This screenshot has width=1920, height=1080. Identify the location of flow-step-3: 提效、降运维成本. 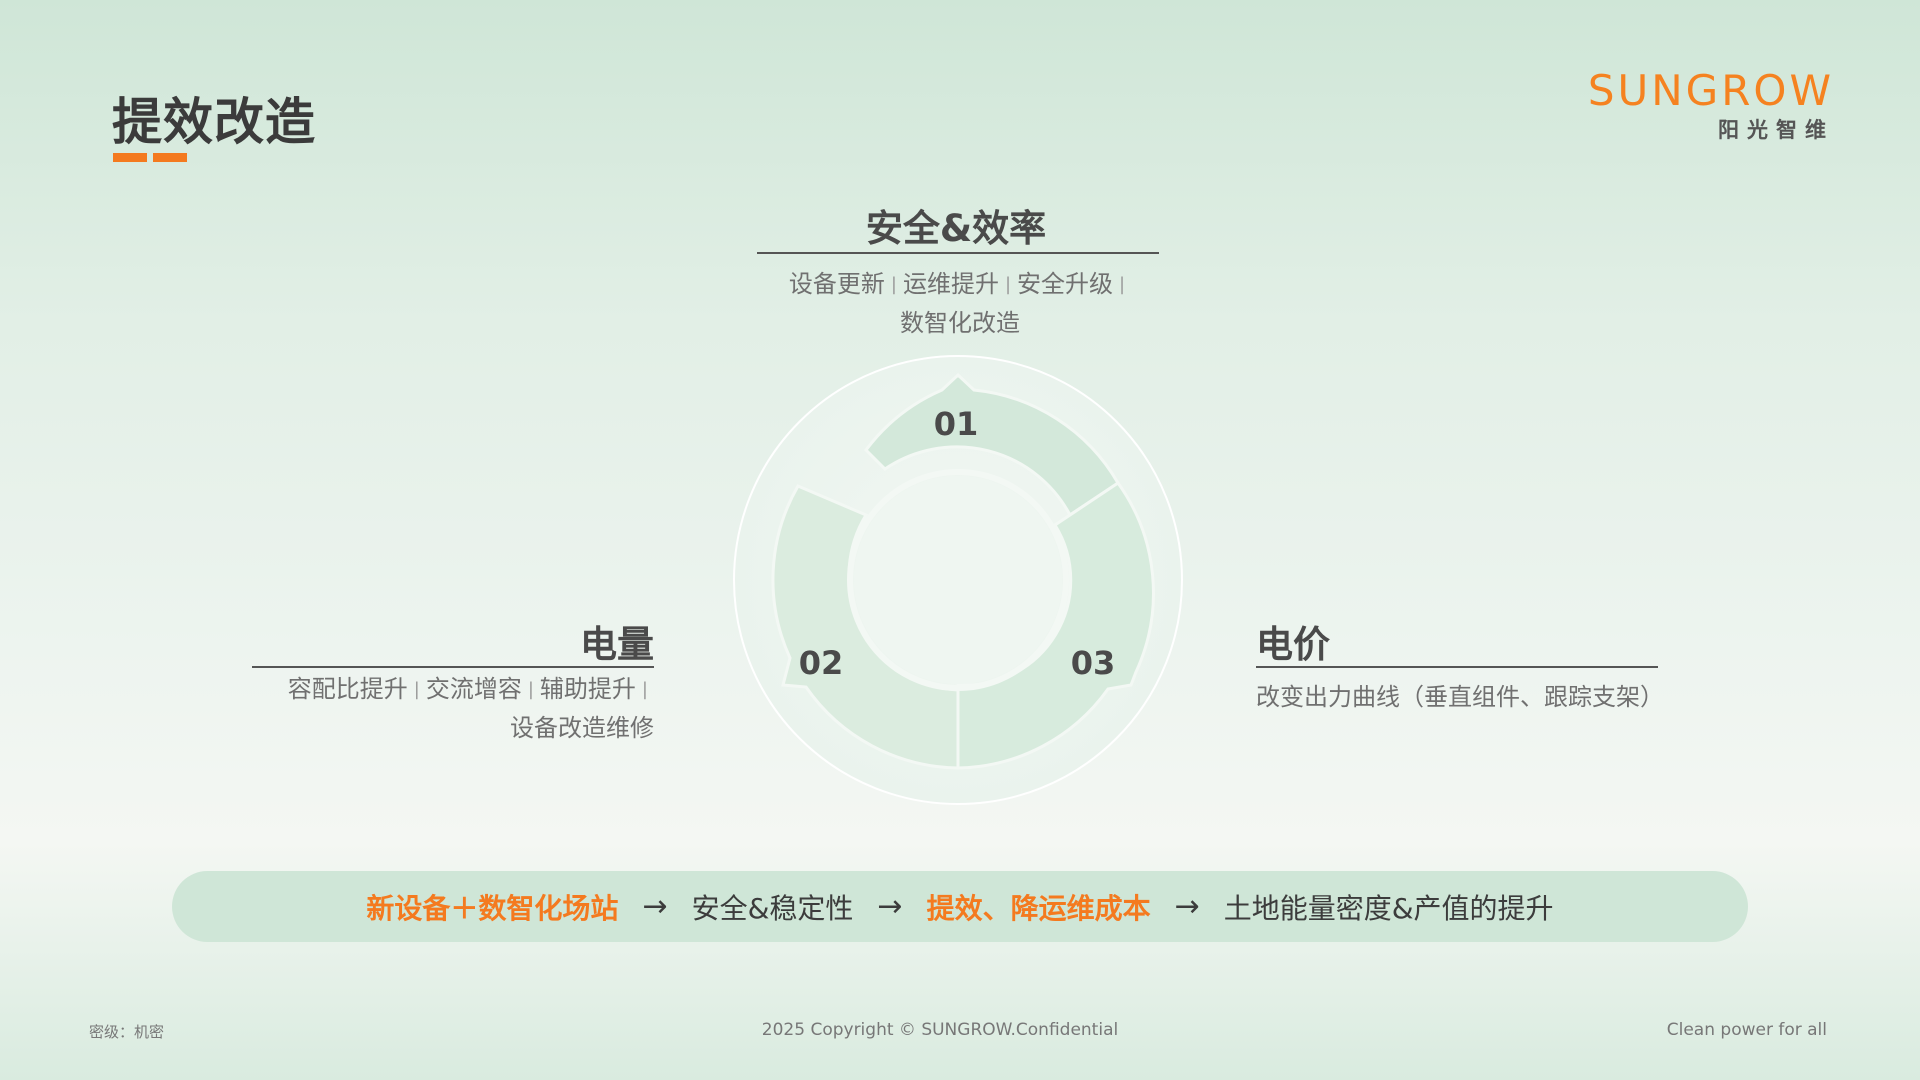
(1038, 908).